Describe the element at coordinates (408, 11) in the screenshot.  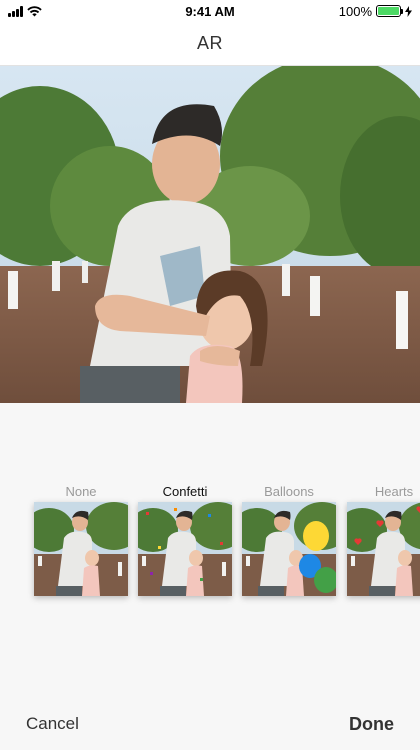
I see `charging-icon` at that location.